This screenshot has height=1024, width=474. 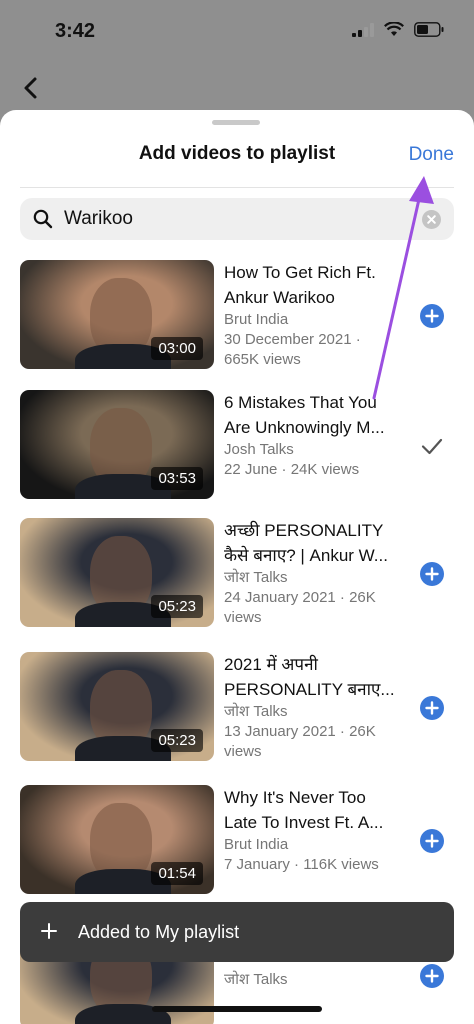 What do you see at coordinates (177, 873) in the screenshot?
I see `duration-badge: 01:54` at bounding box center [177, 873].